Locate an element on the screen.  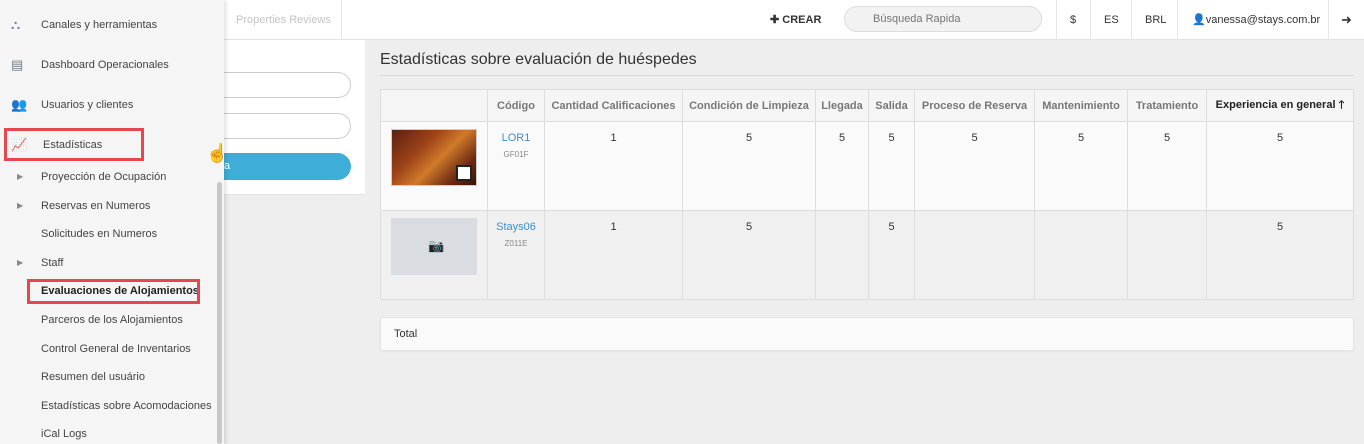
row-image-cell is located at coordinates (434, 166).